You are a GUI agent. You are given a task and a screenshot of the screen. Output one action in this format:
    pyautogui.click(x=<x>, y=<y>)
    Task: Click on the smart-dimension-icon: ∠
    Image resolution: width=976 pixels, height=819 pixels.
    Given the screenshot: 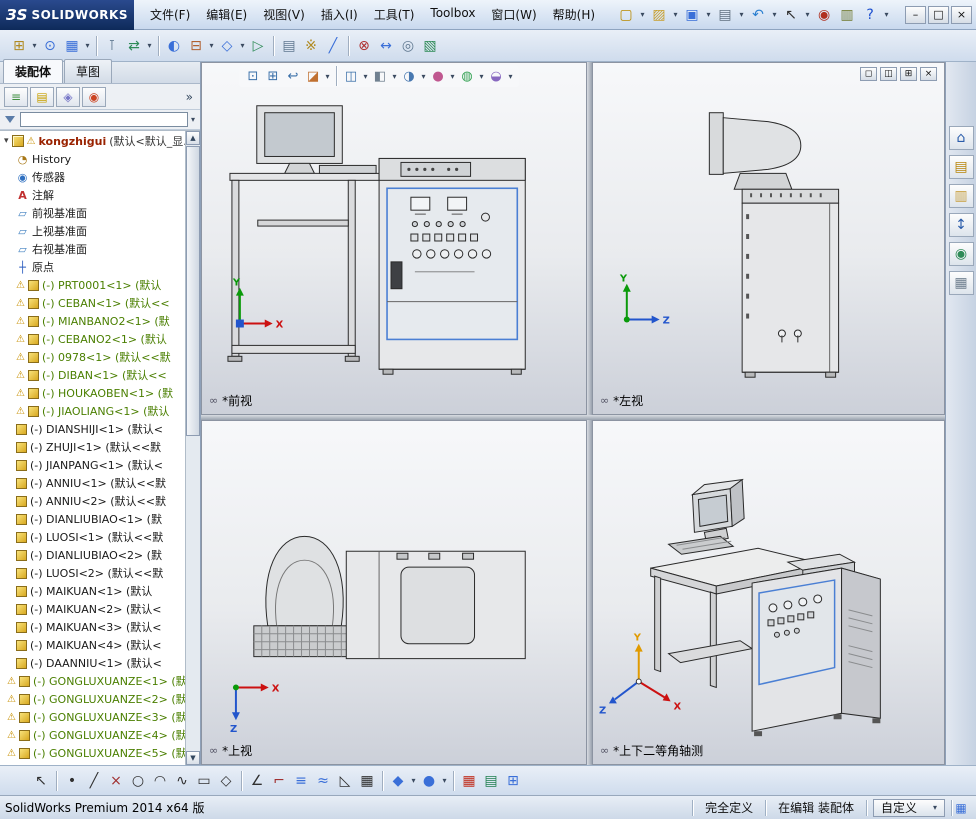 What is the action you would take?
    pyautogui.click(x=257, y=781)
    